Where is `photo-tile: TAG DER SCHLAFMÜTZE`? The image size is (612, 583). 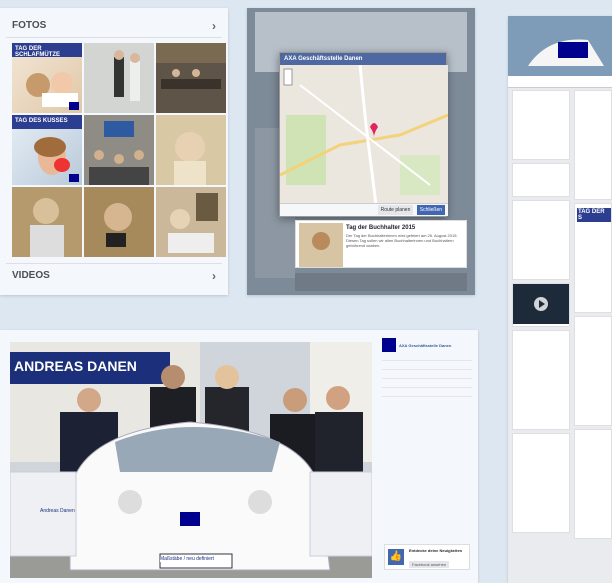 photo-tile: TAG DER SCHLAFMÜTZE is located at coordinates (47, 78).